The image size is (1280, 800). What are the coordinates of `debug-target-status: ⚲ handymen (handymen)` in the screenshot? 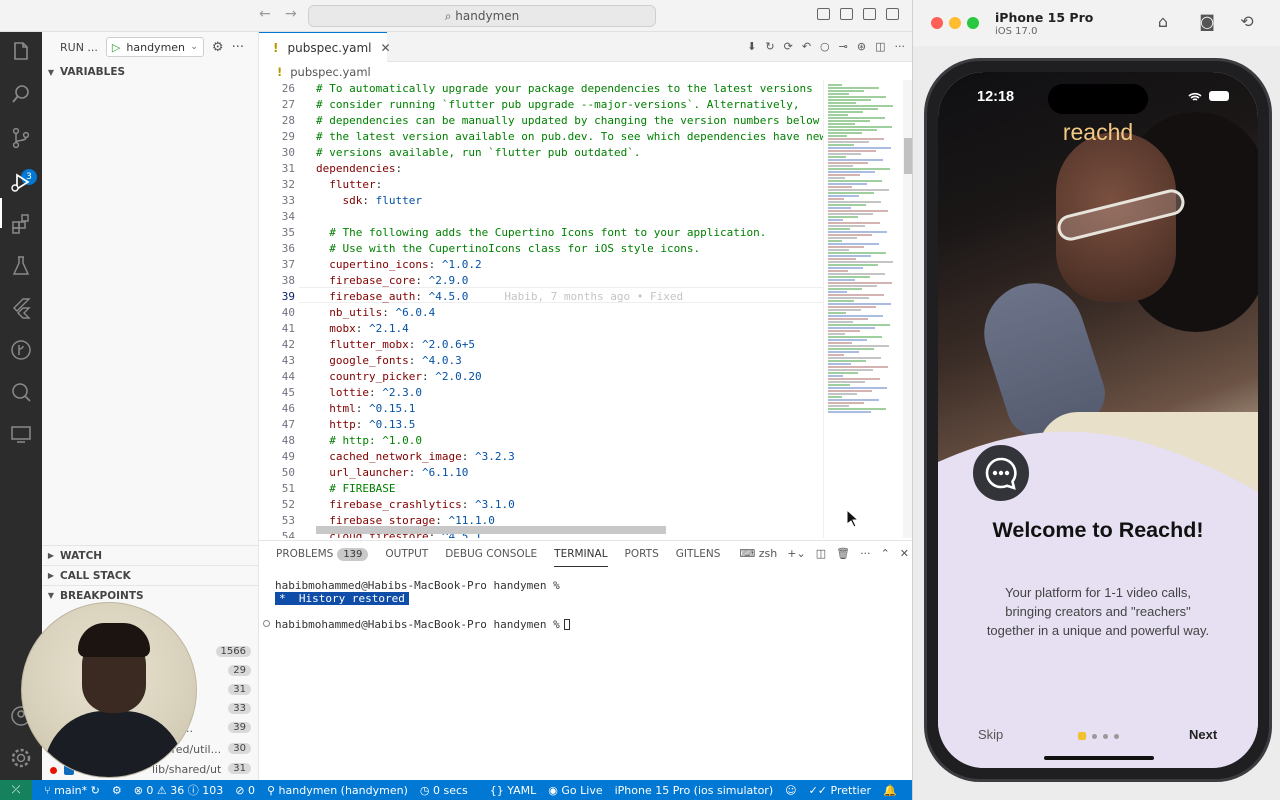 It's located at (337, 790).